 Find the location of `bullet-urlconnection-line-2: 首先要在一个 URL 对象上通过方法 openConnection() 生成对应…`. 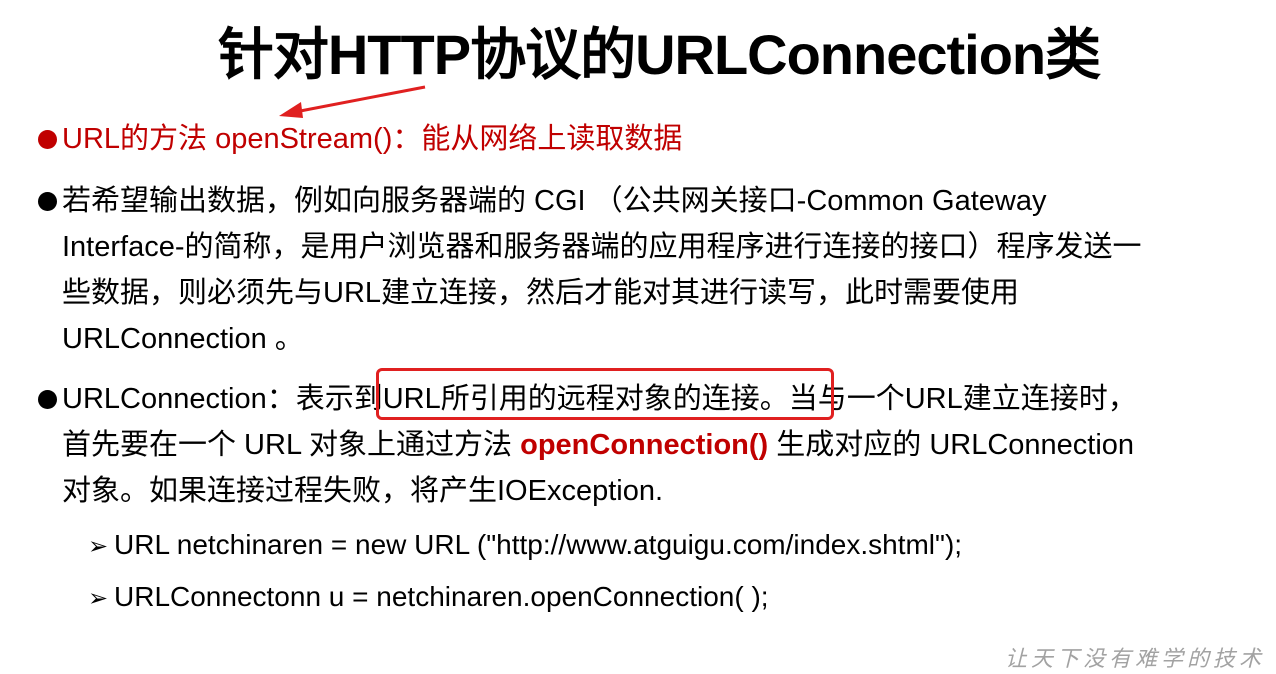

bullet-urlconnection-line-2: 首先要在一个 URL 对象上通过方法 openConnection() 生成对应… is located at coordinates (598, 445).